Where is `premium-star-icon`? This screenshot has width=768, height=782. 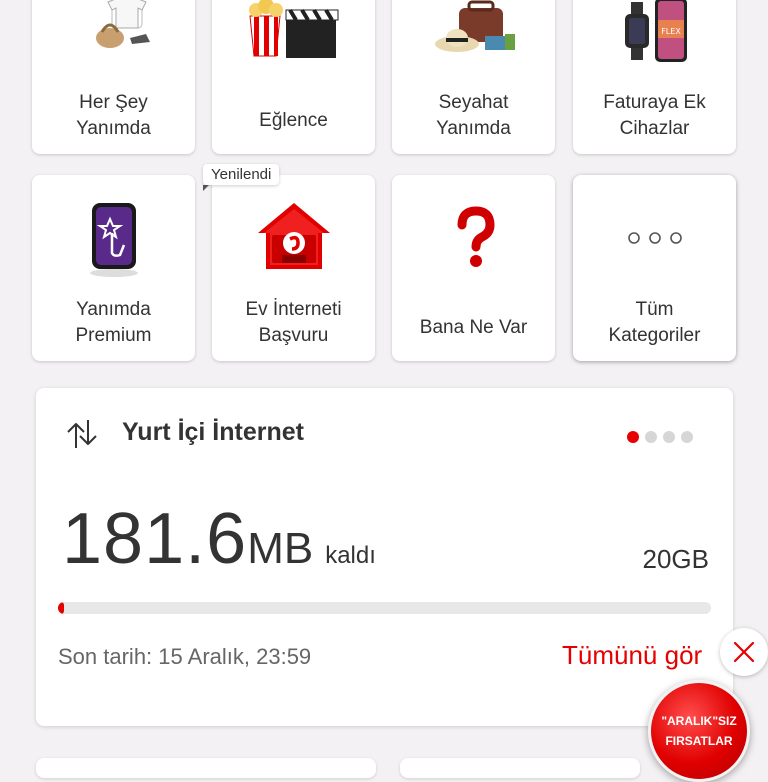 premium-star-icon is located at coordinates (113, 239).